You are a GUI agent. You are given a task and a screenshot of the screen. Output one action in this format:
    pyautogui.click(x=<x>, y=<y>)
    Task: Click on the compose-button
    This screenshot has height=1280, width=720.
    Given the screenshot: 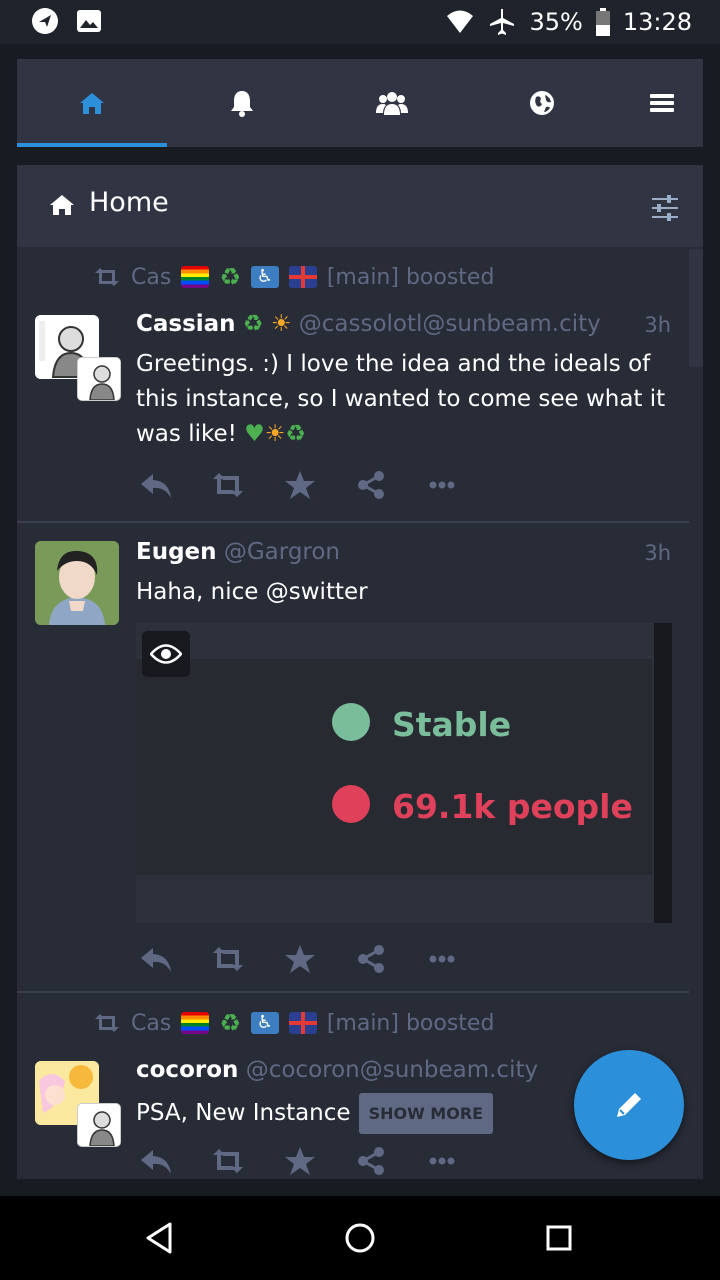 What is the action you would take?
    pyautogui.click(x=629, y=1105)
    